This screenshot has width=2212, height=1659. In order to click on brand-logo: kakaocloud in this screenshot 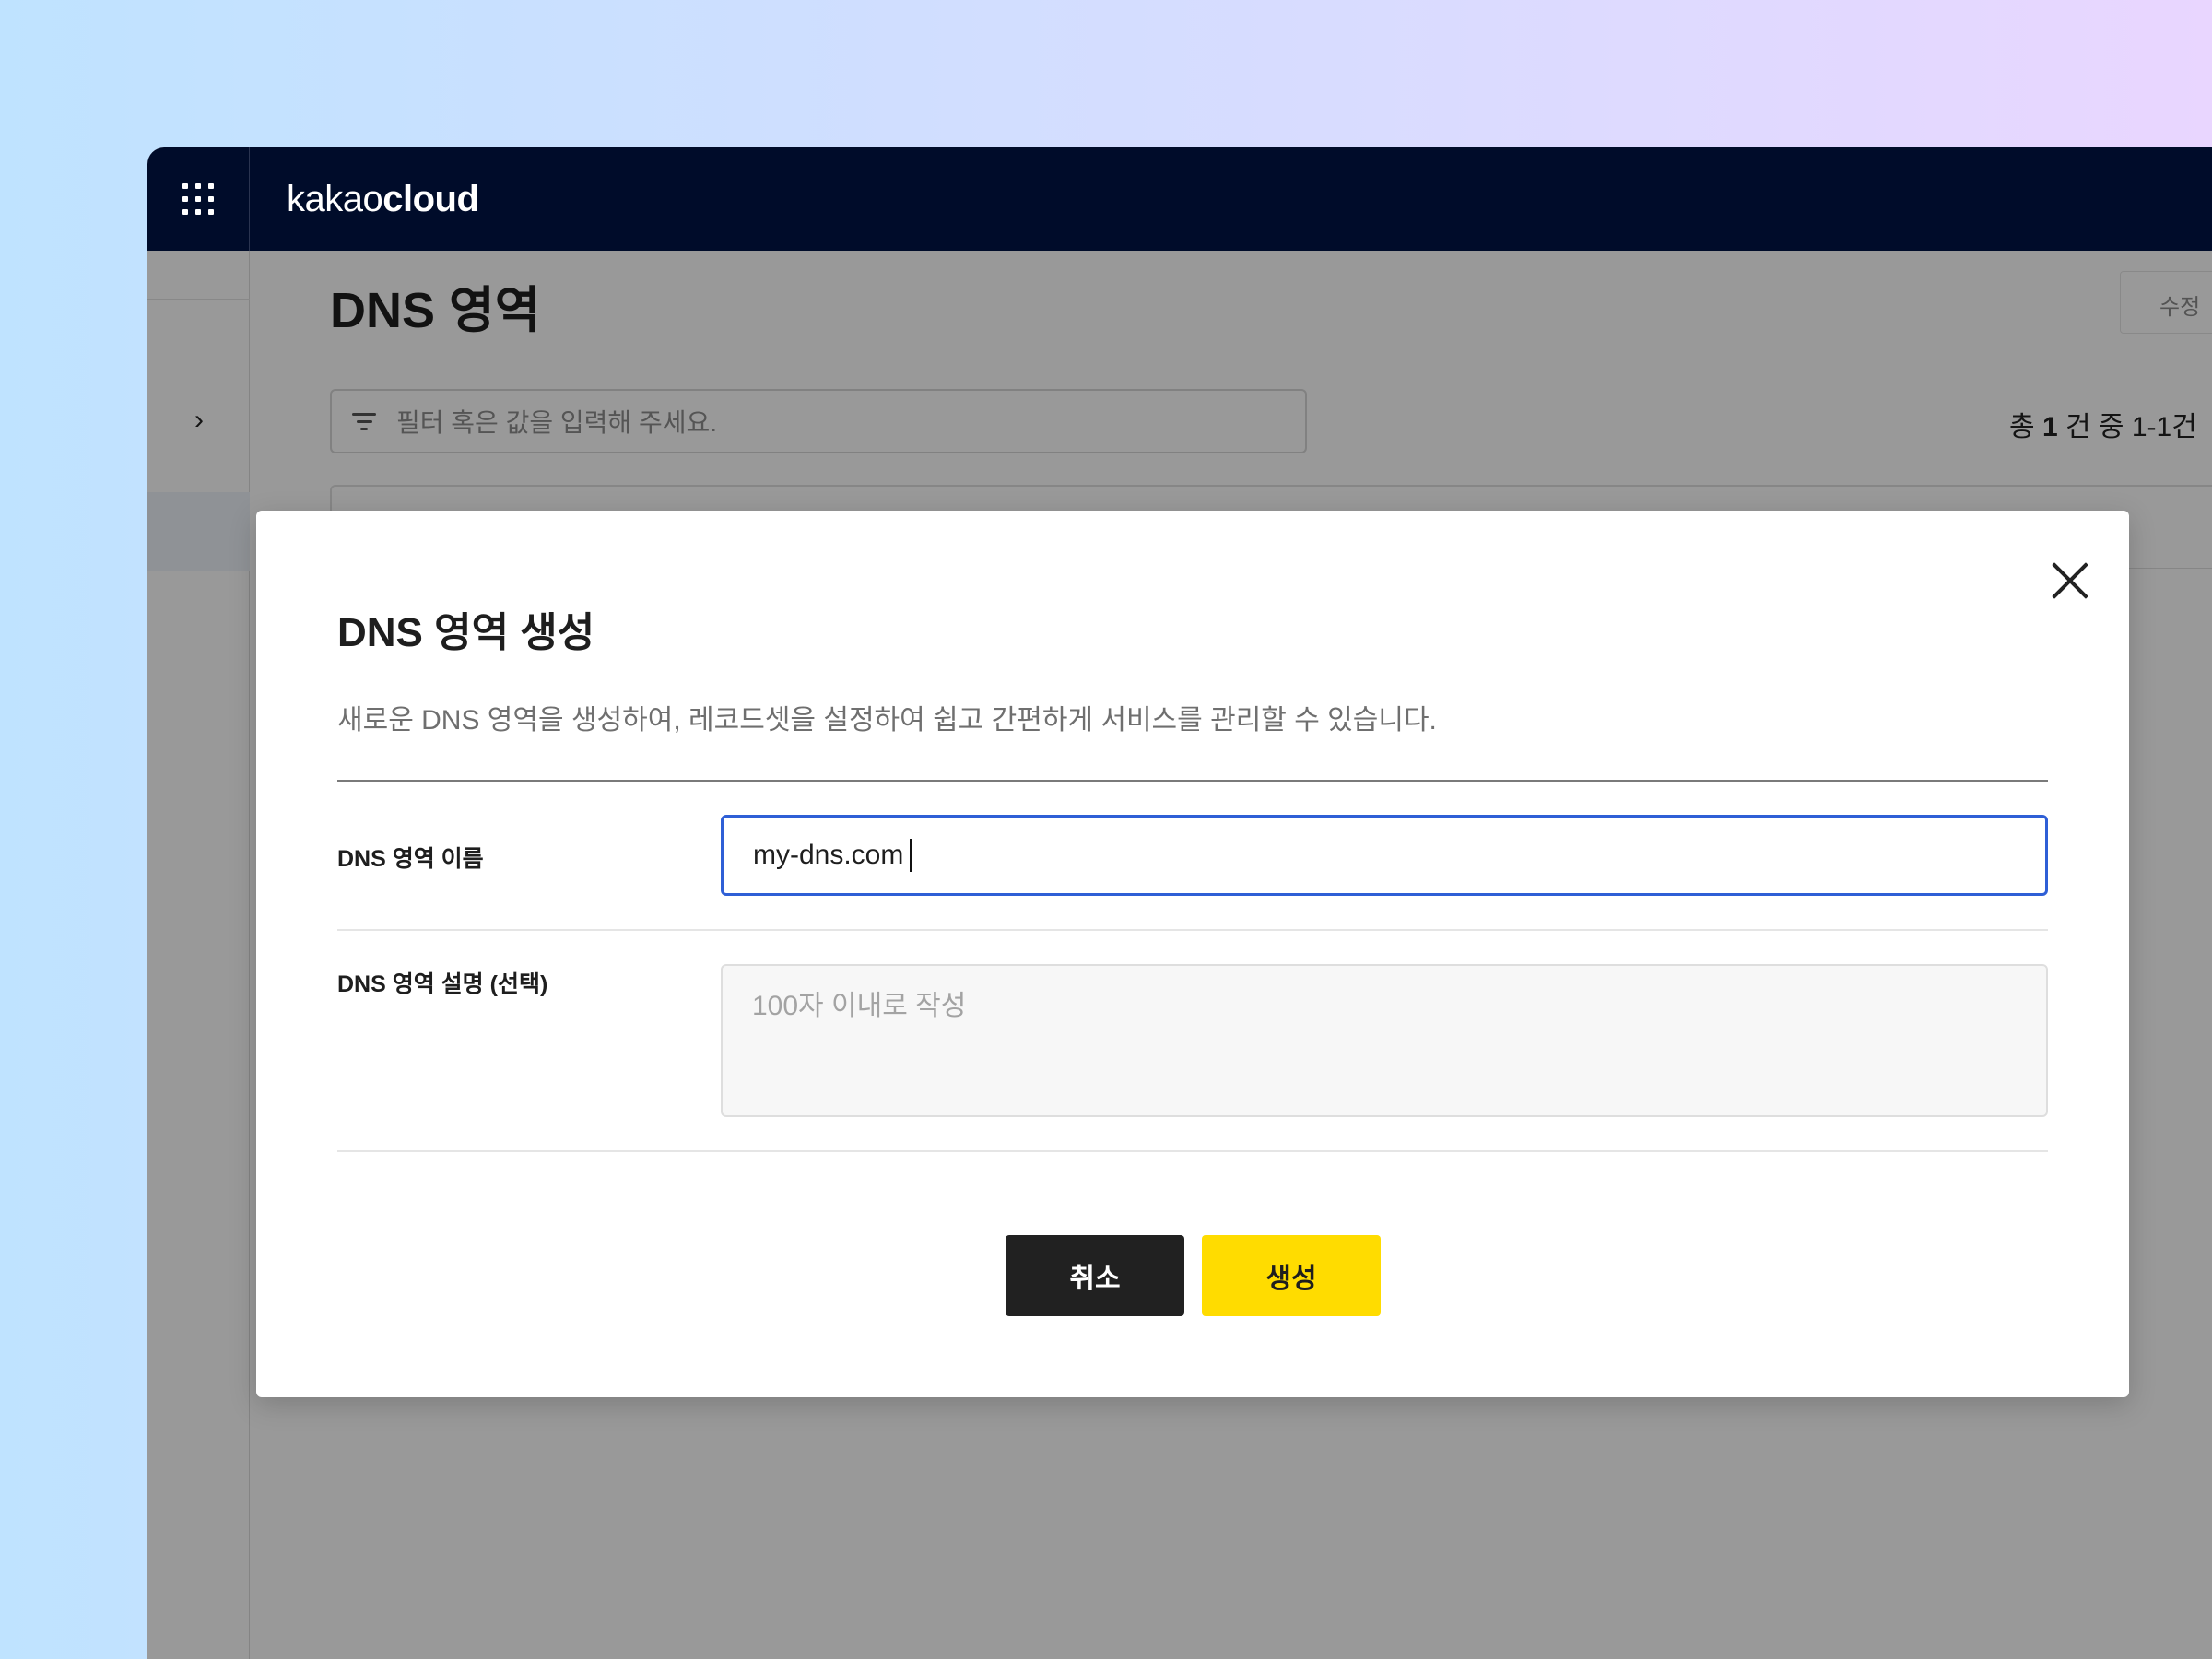, I will do `click(383, 199)`.